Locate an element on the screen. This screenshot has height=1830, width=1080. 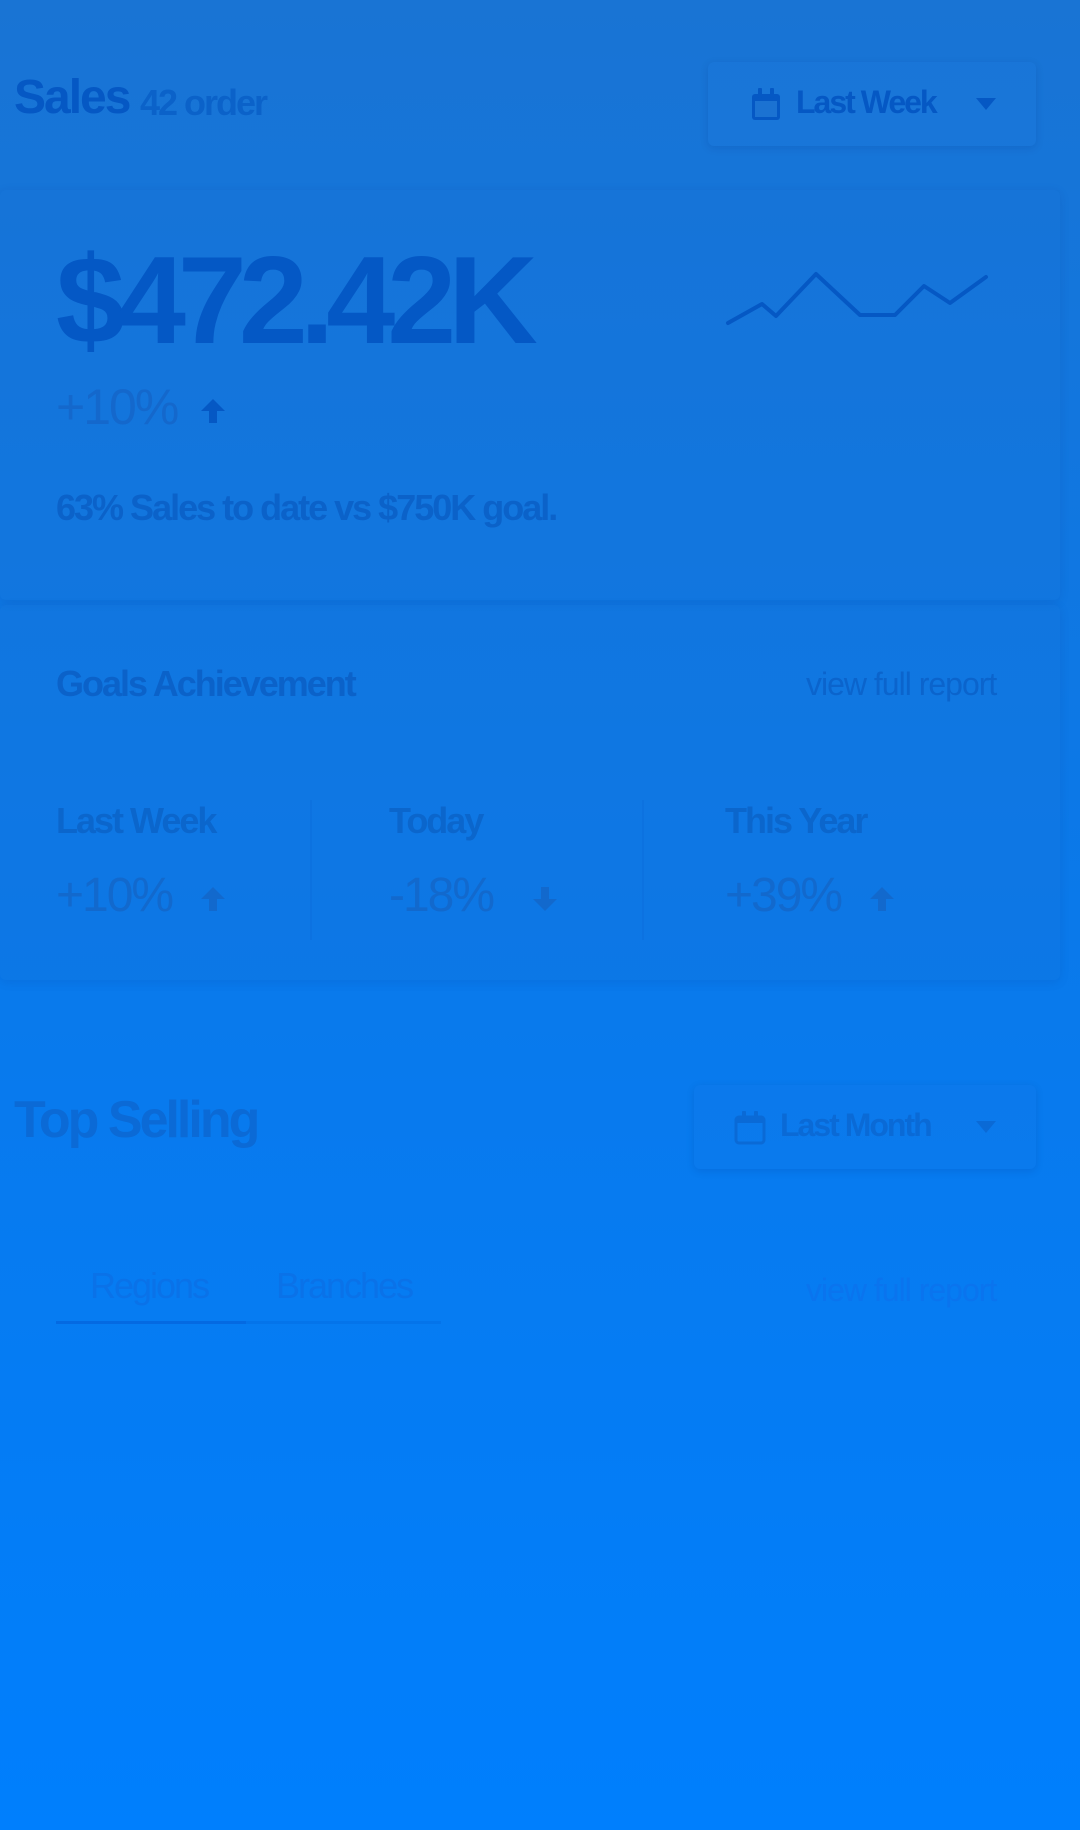
goal-progress-text: 63% Sales to date vs $750K goal. is located at coordinates (307, 507).